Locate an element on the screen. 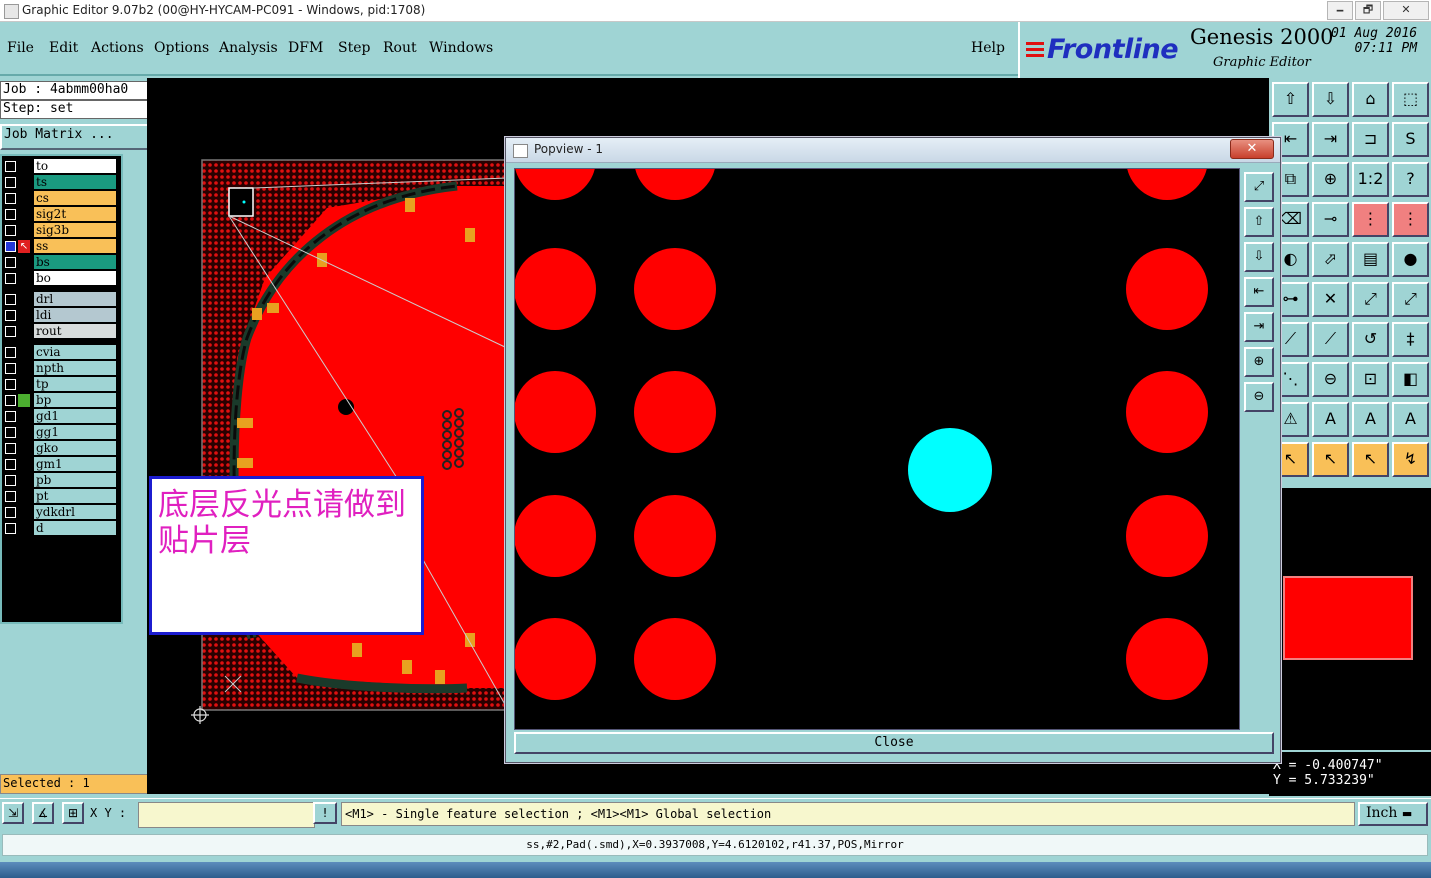 This screenshot has width=1431, height=878. xy-input is located at coordinates (226, 815).